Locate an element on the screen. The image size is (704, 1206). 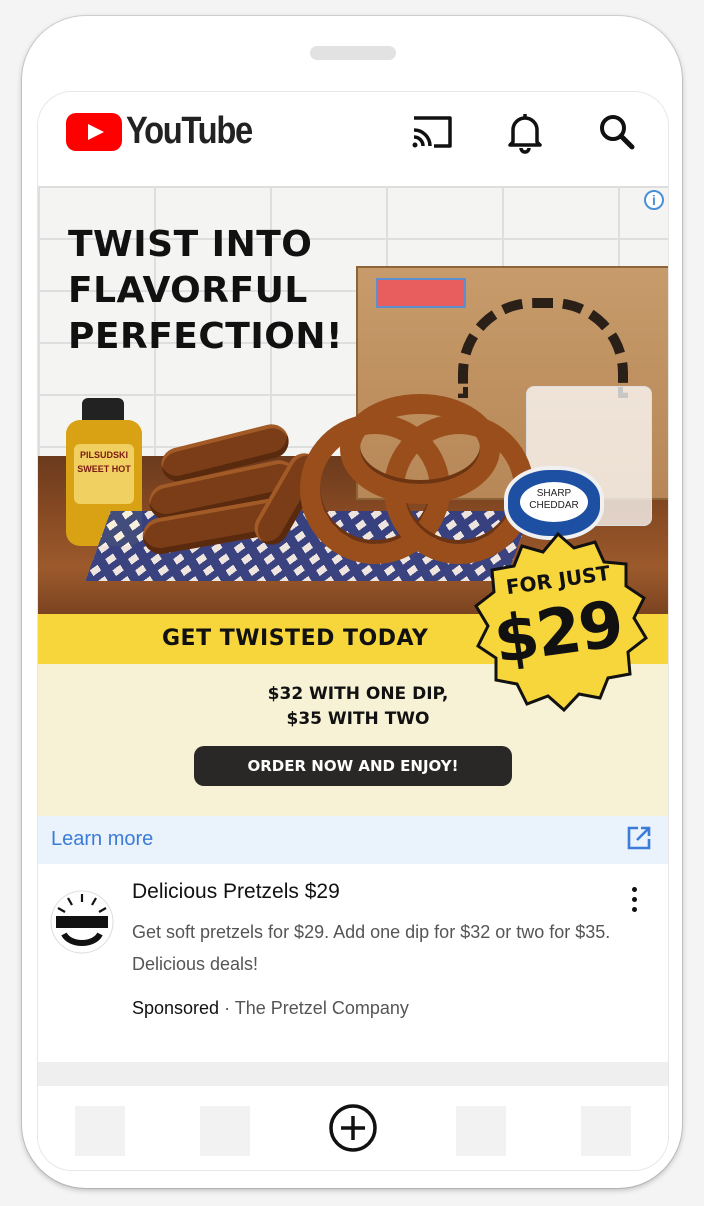
phone-speaker is located at coordinates (353, 53).